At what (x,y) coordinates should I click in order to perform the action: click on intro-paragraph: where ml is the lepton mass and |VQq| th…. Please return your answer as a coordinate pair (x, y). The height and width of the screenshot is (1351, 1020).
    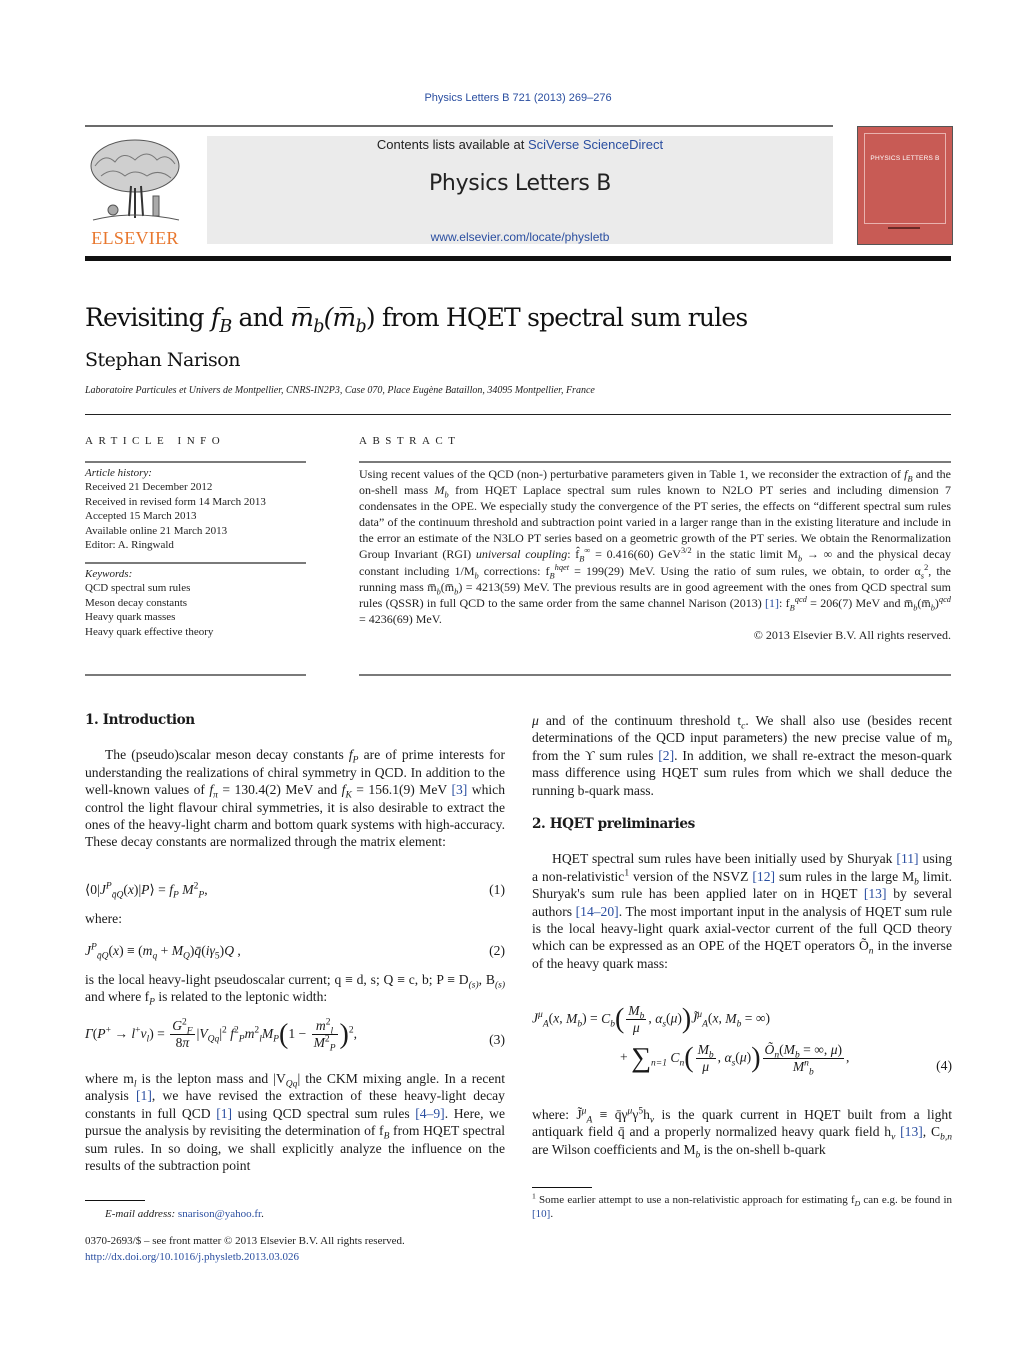
    Looking at the image, I should click on (295, 1122).